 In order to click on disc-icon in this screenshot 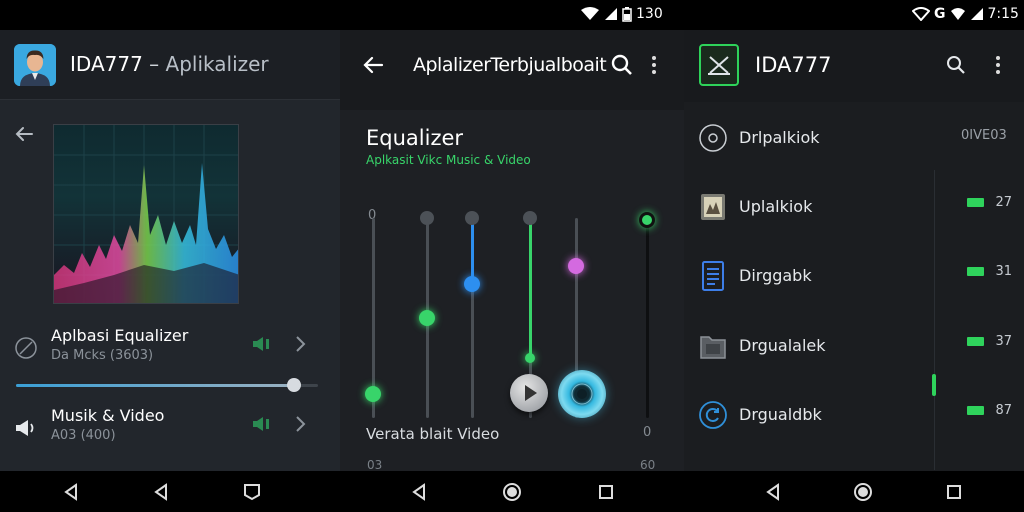, I will do `click(582, 394)`.